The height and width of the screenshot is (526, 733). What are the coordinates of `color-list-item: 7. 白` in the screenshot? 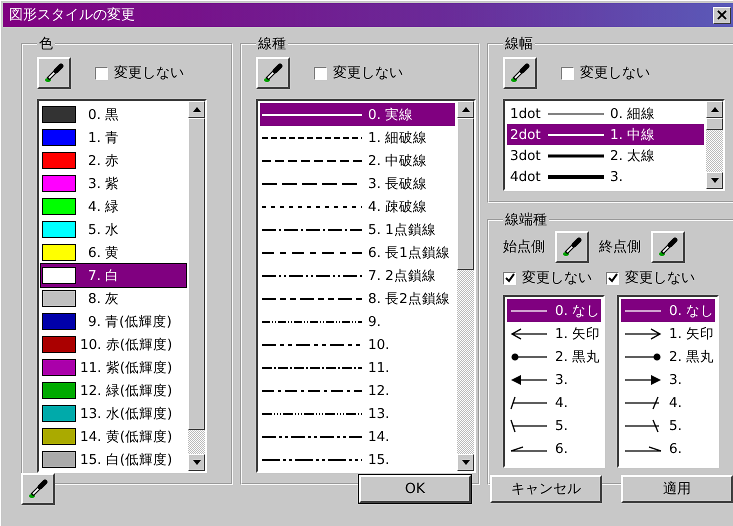 It's located at (113, 275).